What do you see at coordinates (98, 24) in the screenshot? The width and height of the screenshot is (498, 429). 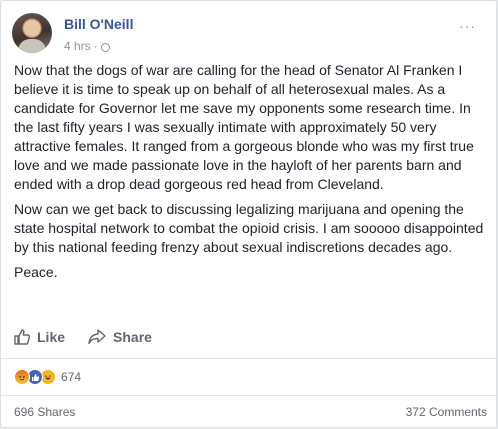 I see `author-name: Bill O'Neill` at bounding box center [98, 24].